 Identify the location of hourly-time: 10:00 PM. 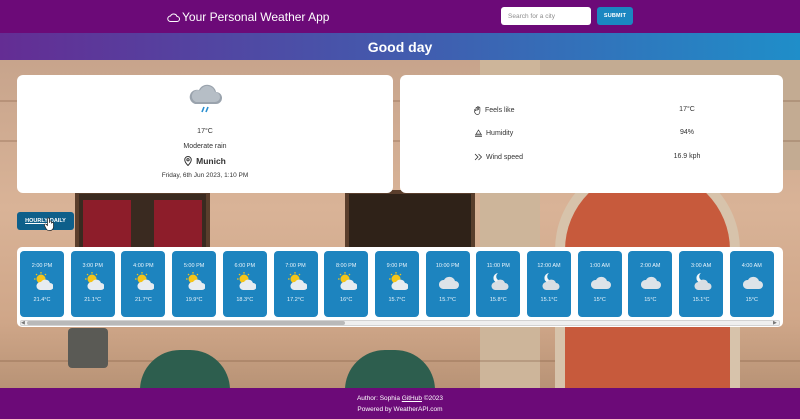
(447, 266).